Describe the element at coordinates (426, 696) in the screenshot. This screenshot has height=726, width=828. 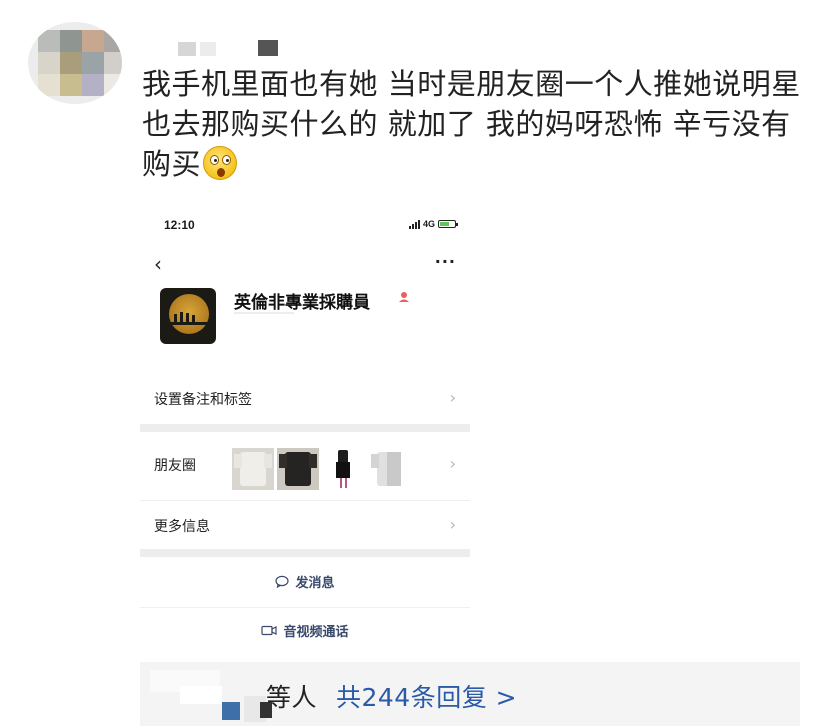
I see `view-all-replies-link: 共244条回复 >` at that location.